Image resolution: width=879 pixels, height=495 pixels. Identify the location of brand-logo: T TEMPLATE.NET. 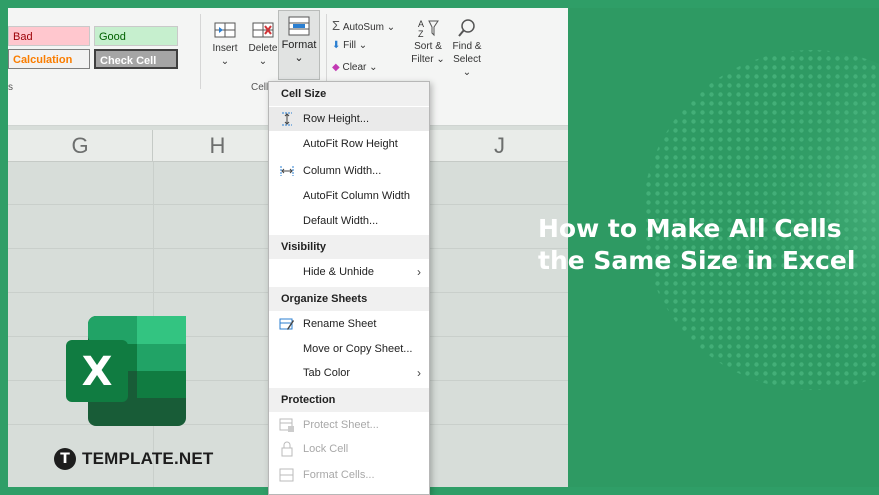
(133, 459).